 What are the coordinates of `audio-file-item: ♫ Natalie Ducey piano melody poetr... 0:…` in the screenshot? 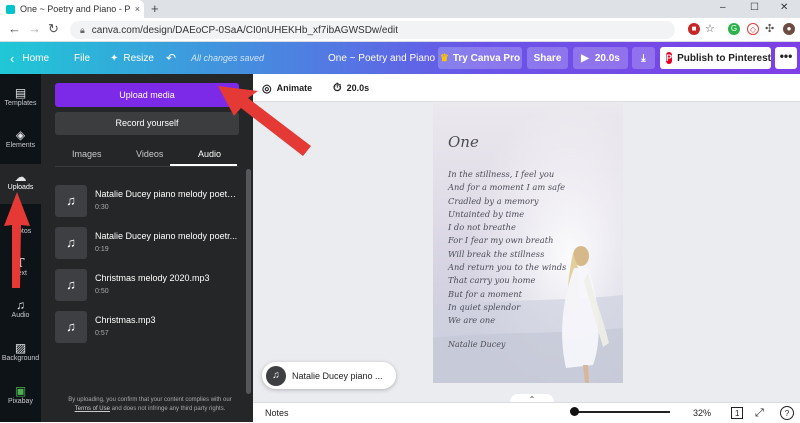 It's located at (147, 244).